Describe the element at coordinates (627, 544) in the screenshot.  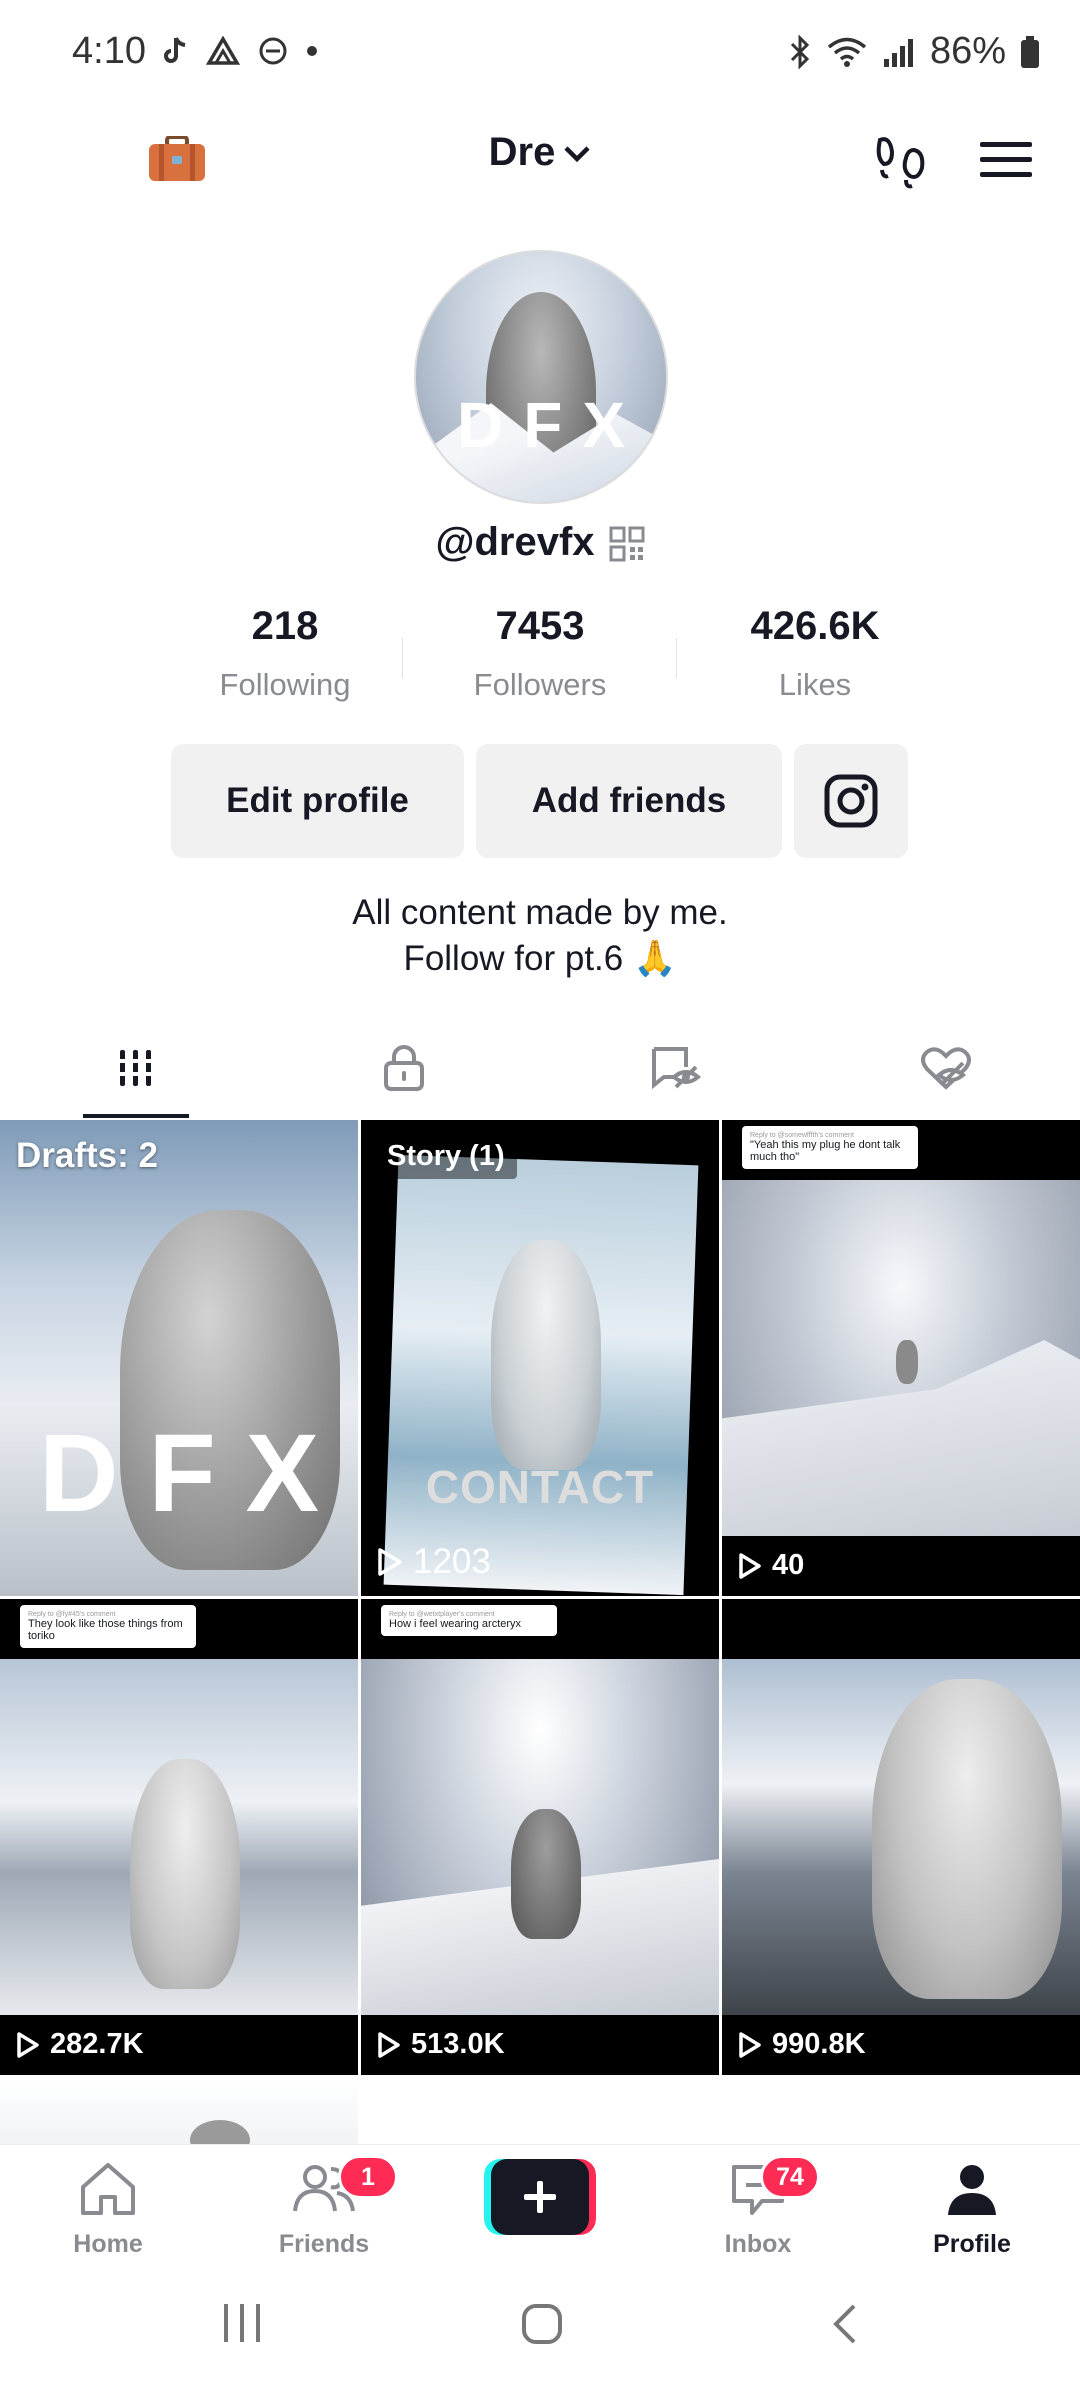
I see `qr-code-icon` at that location.